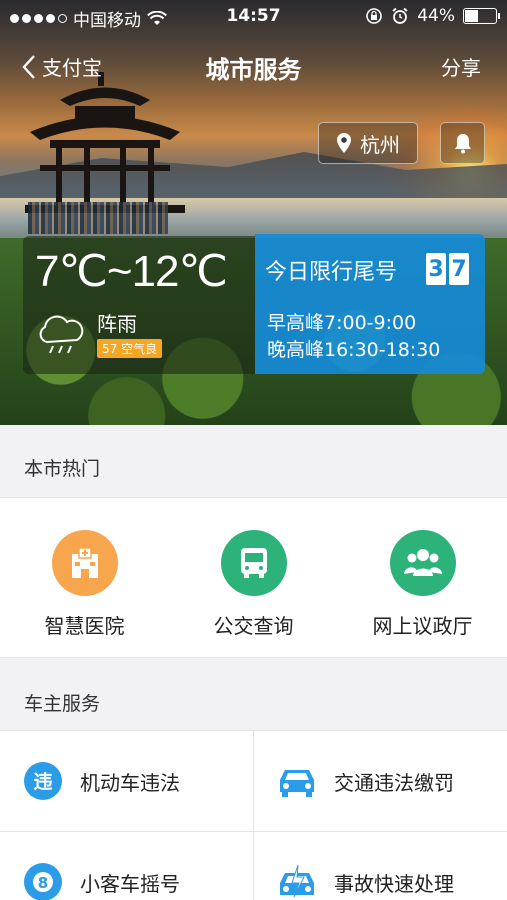 The width and height of the screenshot is (507, 900). I want to click on bus-icon, so click(253, 563).